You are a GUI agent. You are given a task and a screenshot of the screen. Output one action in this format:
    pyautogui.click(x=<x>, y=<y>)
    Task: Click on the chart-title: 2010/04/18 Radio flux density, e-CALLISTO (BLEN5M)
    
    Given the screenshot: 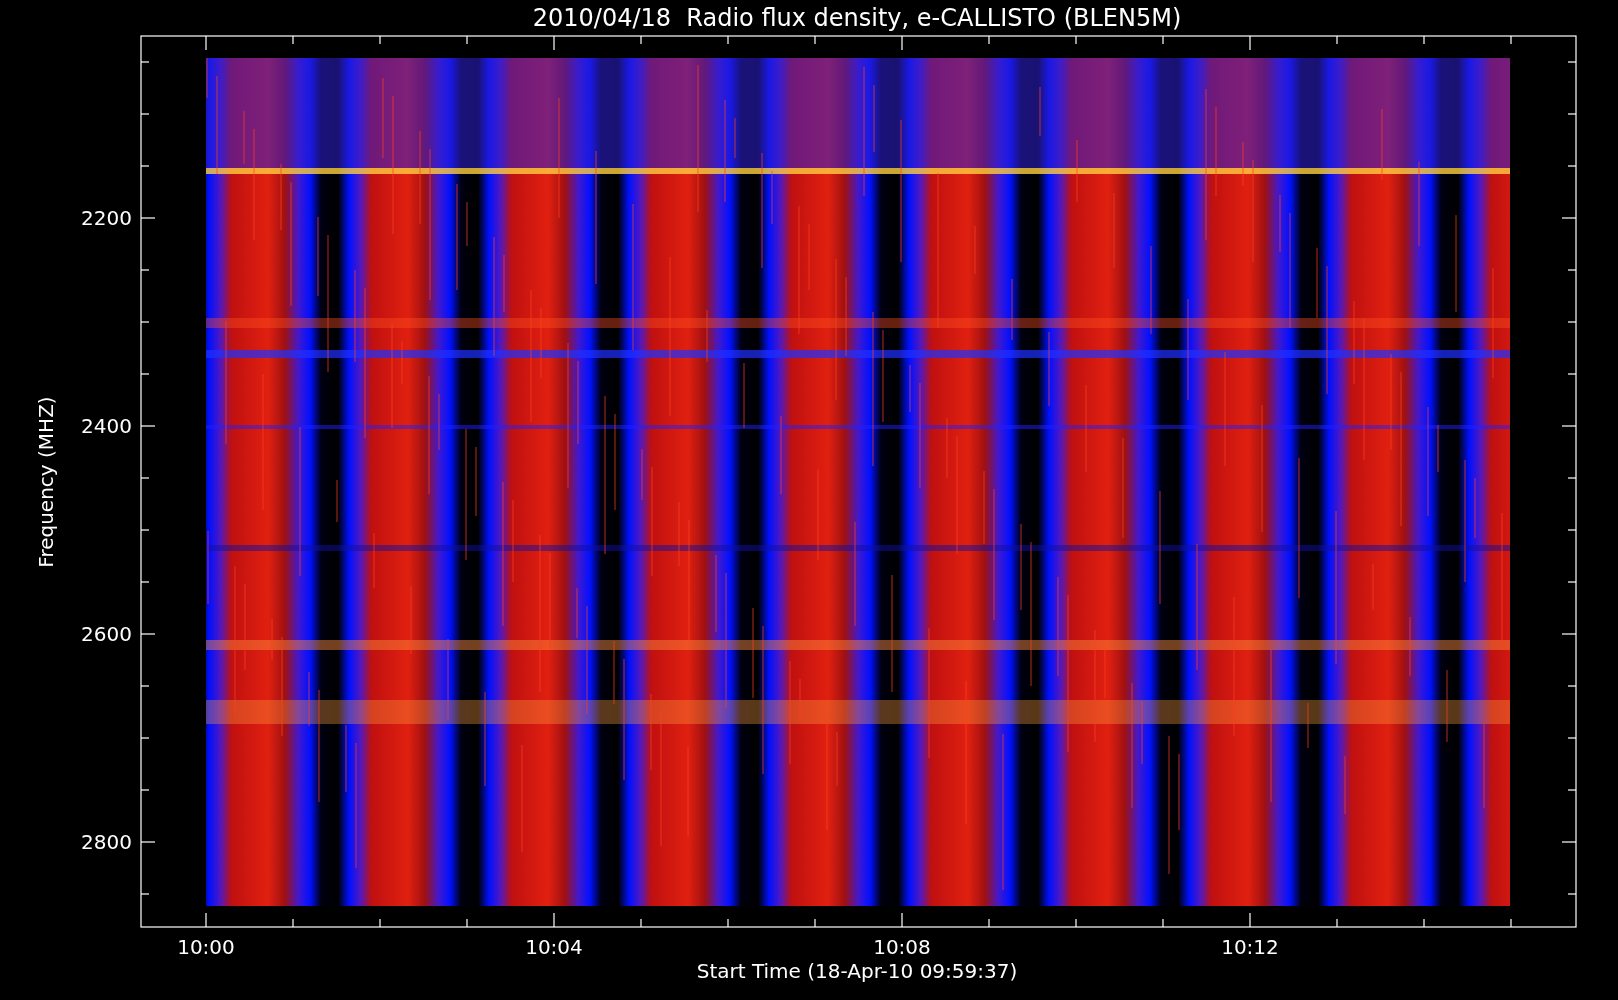 What is the action you would take?
    pyautogui.click(x=857, y=18)
    